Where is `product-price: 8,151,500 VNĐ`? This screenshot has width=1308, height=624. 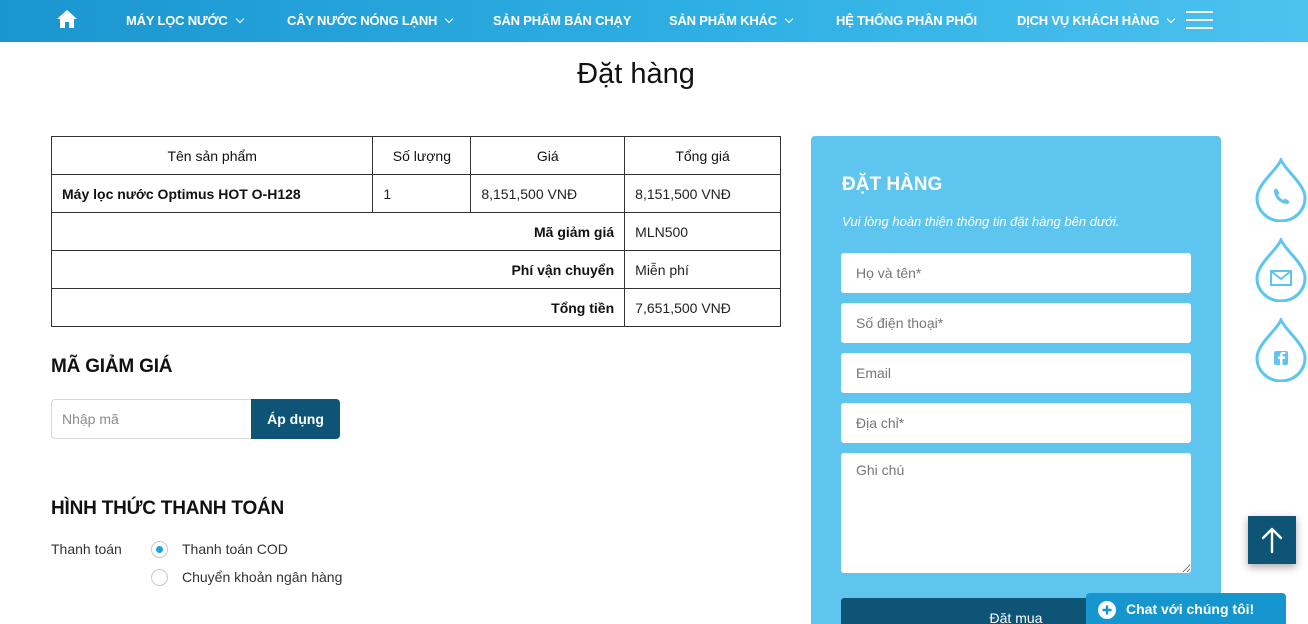
product-price: 8,151,500 VNĐ is located at coordinates (548, 193).